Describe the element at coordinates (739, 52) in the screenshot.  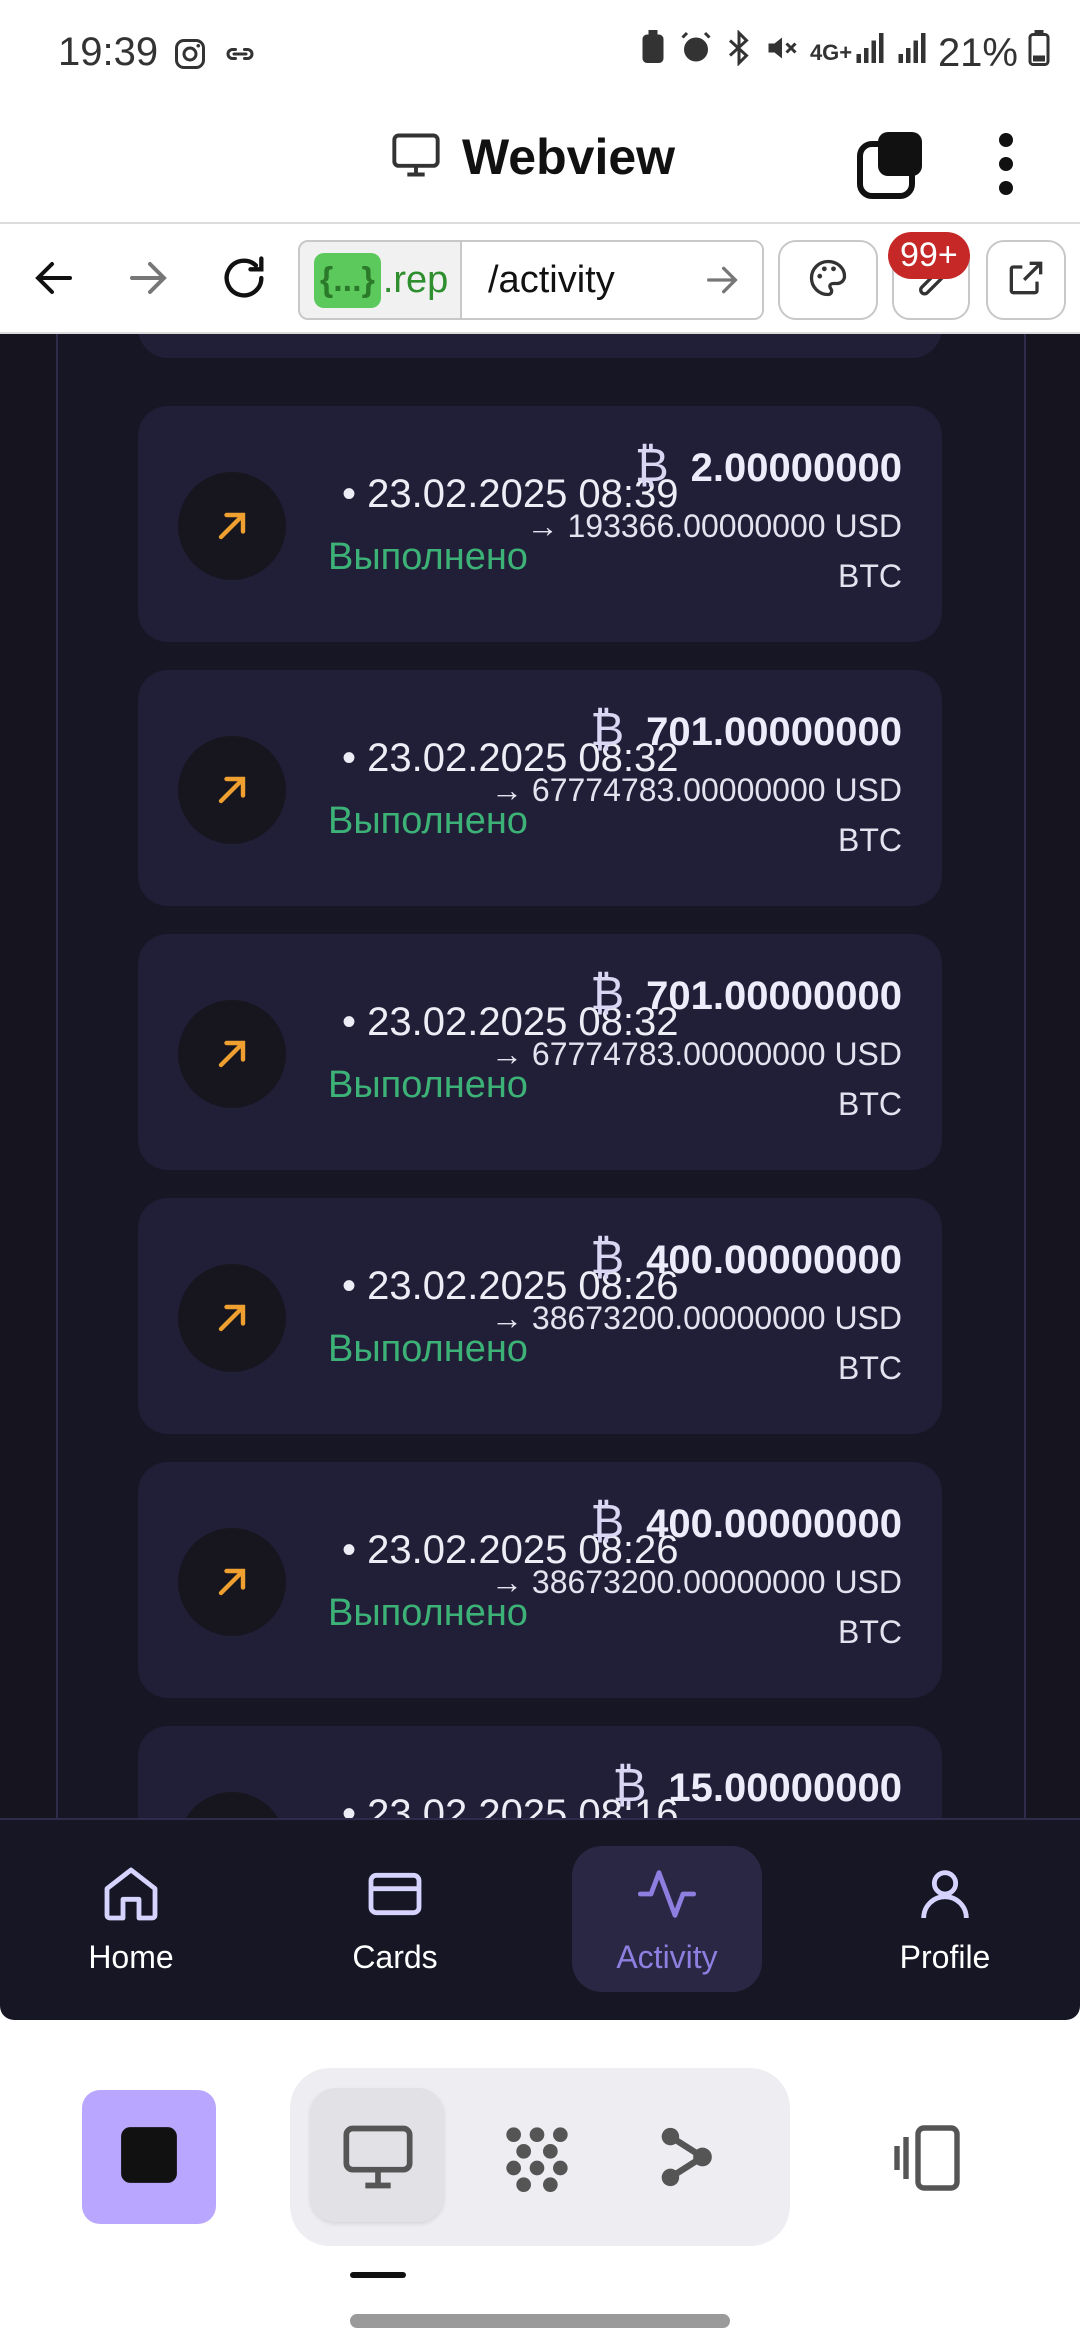
I see `bluetooth-icon` at that location.